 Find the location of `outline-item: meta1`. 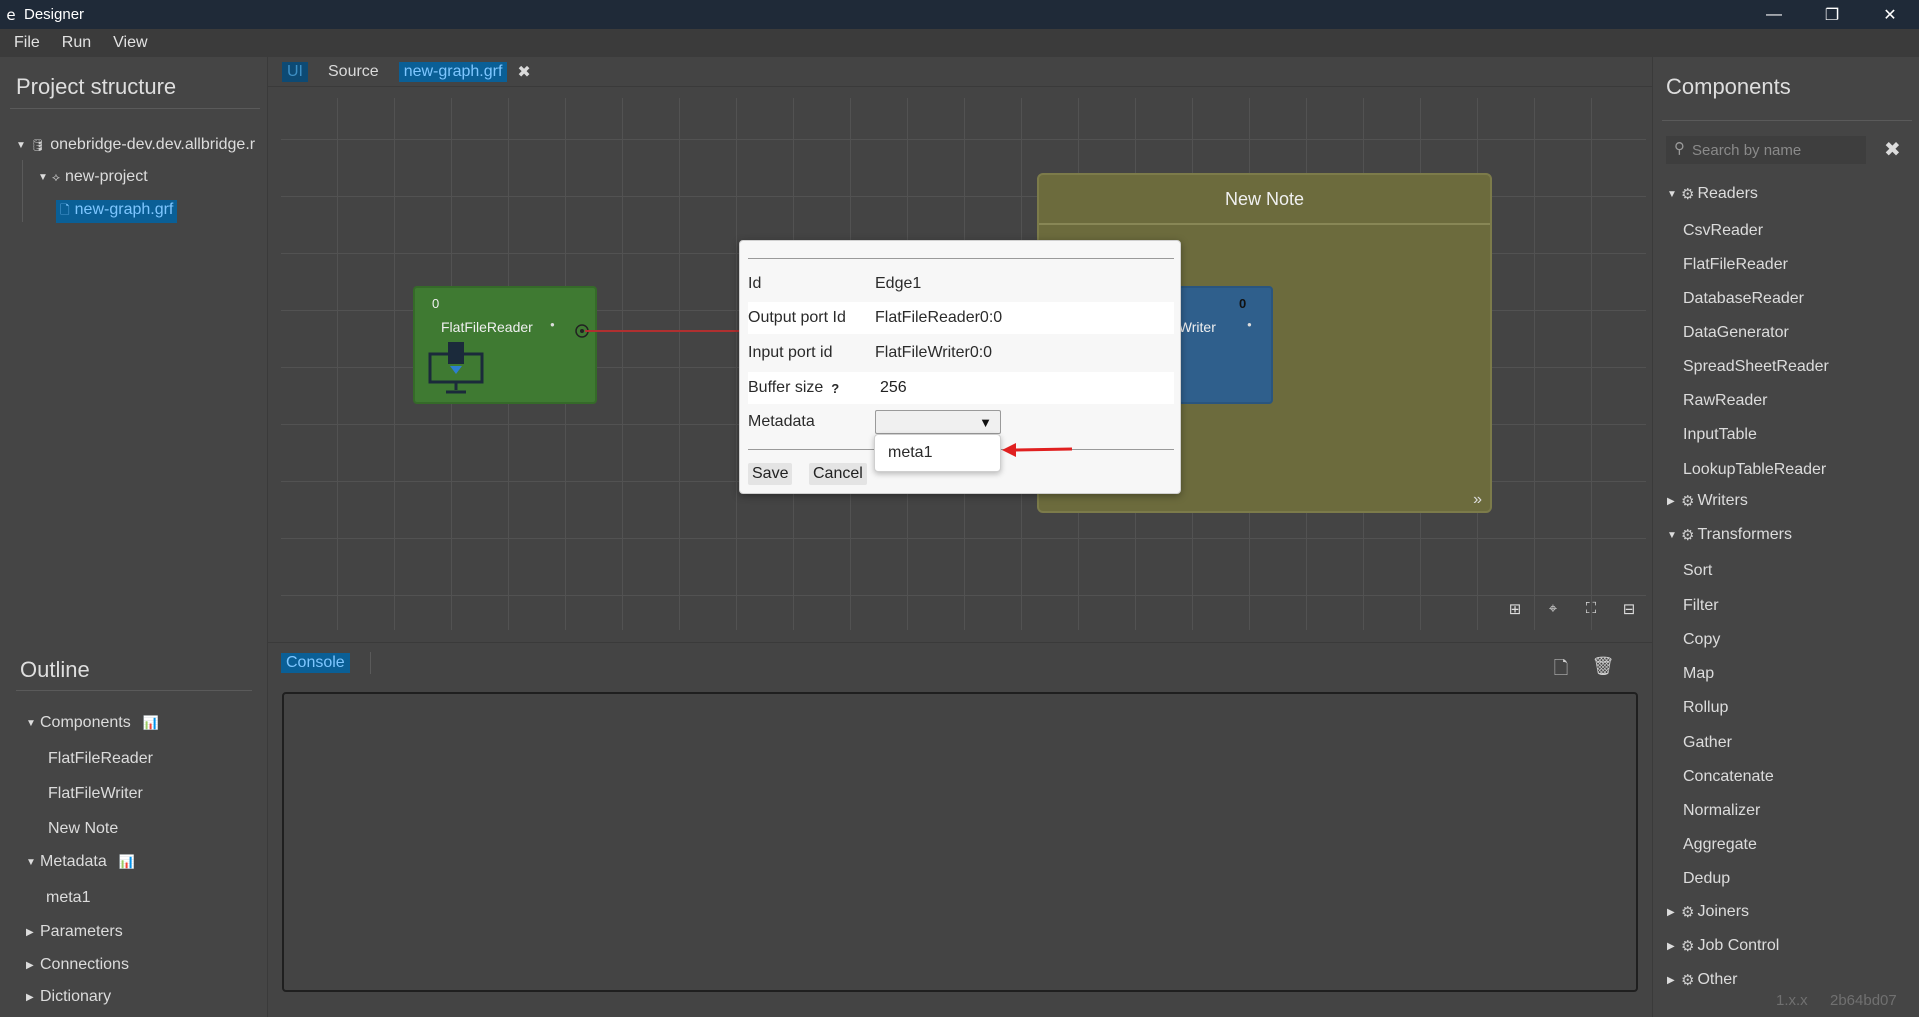

outline-item: meta1 is located at coordinates (68, 898).